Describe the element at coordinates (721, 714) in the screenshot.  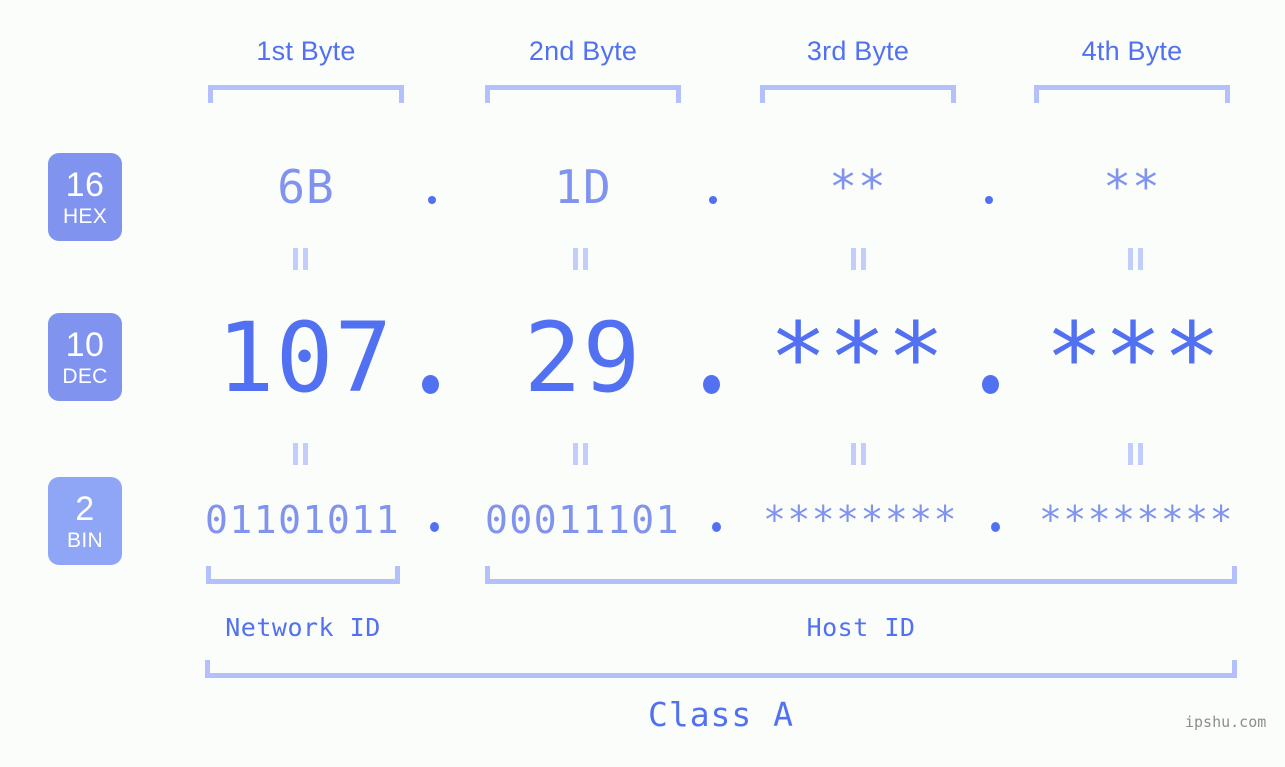
I see `class-label: Class A` at that location.